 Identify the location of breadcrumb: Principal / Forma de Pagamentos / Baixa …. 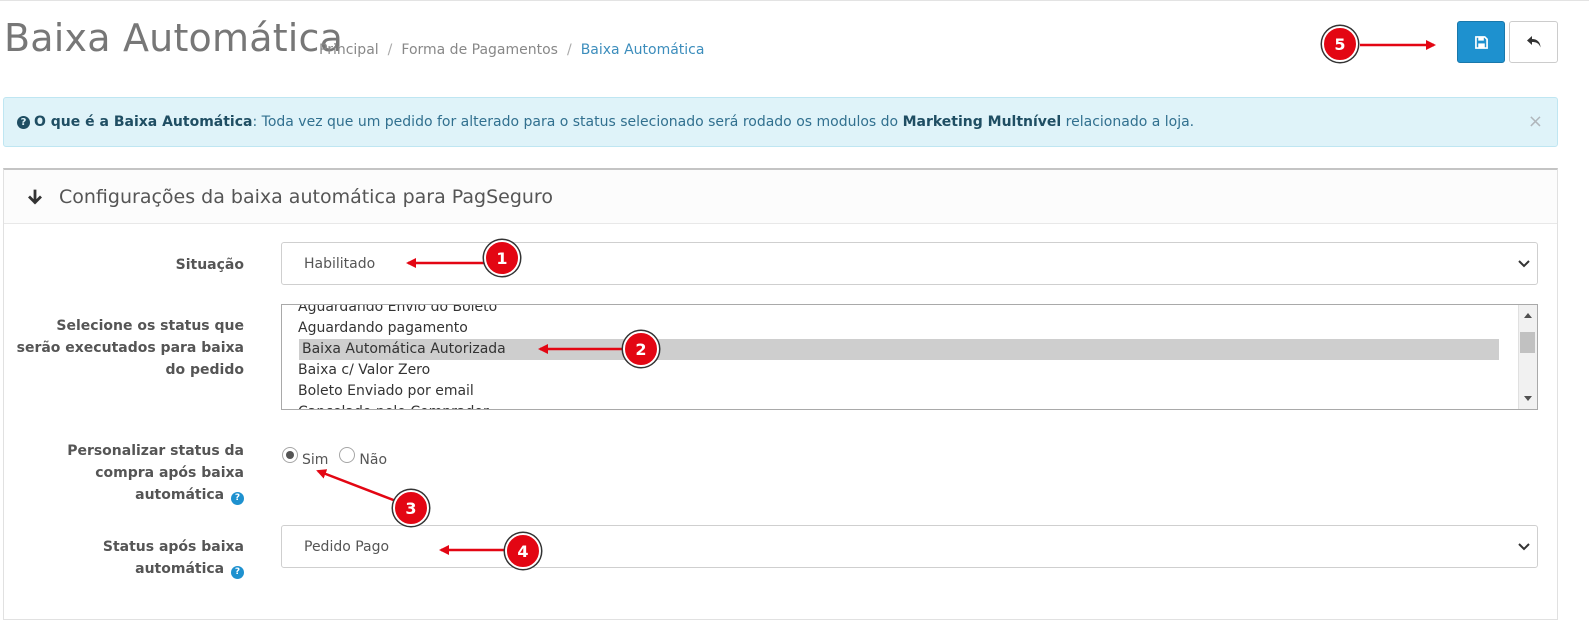
(511, 50).